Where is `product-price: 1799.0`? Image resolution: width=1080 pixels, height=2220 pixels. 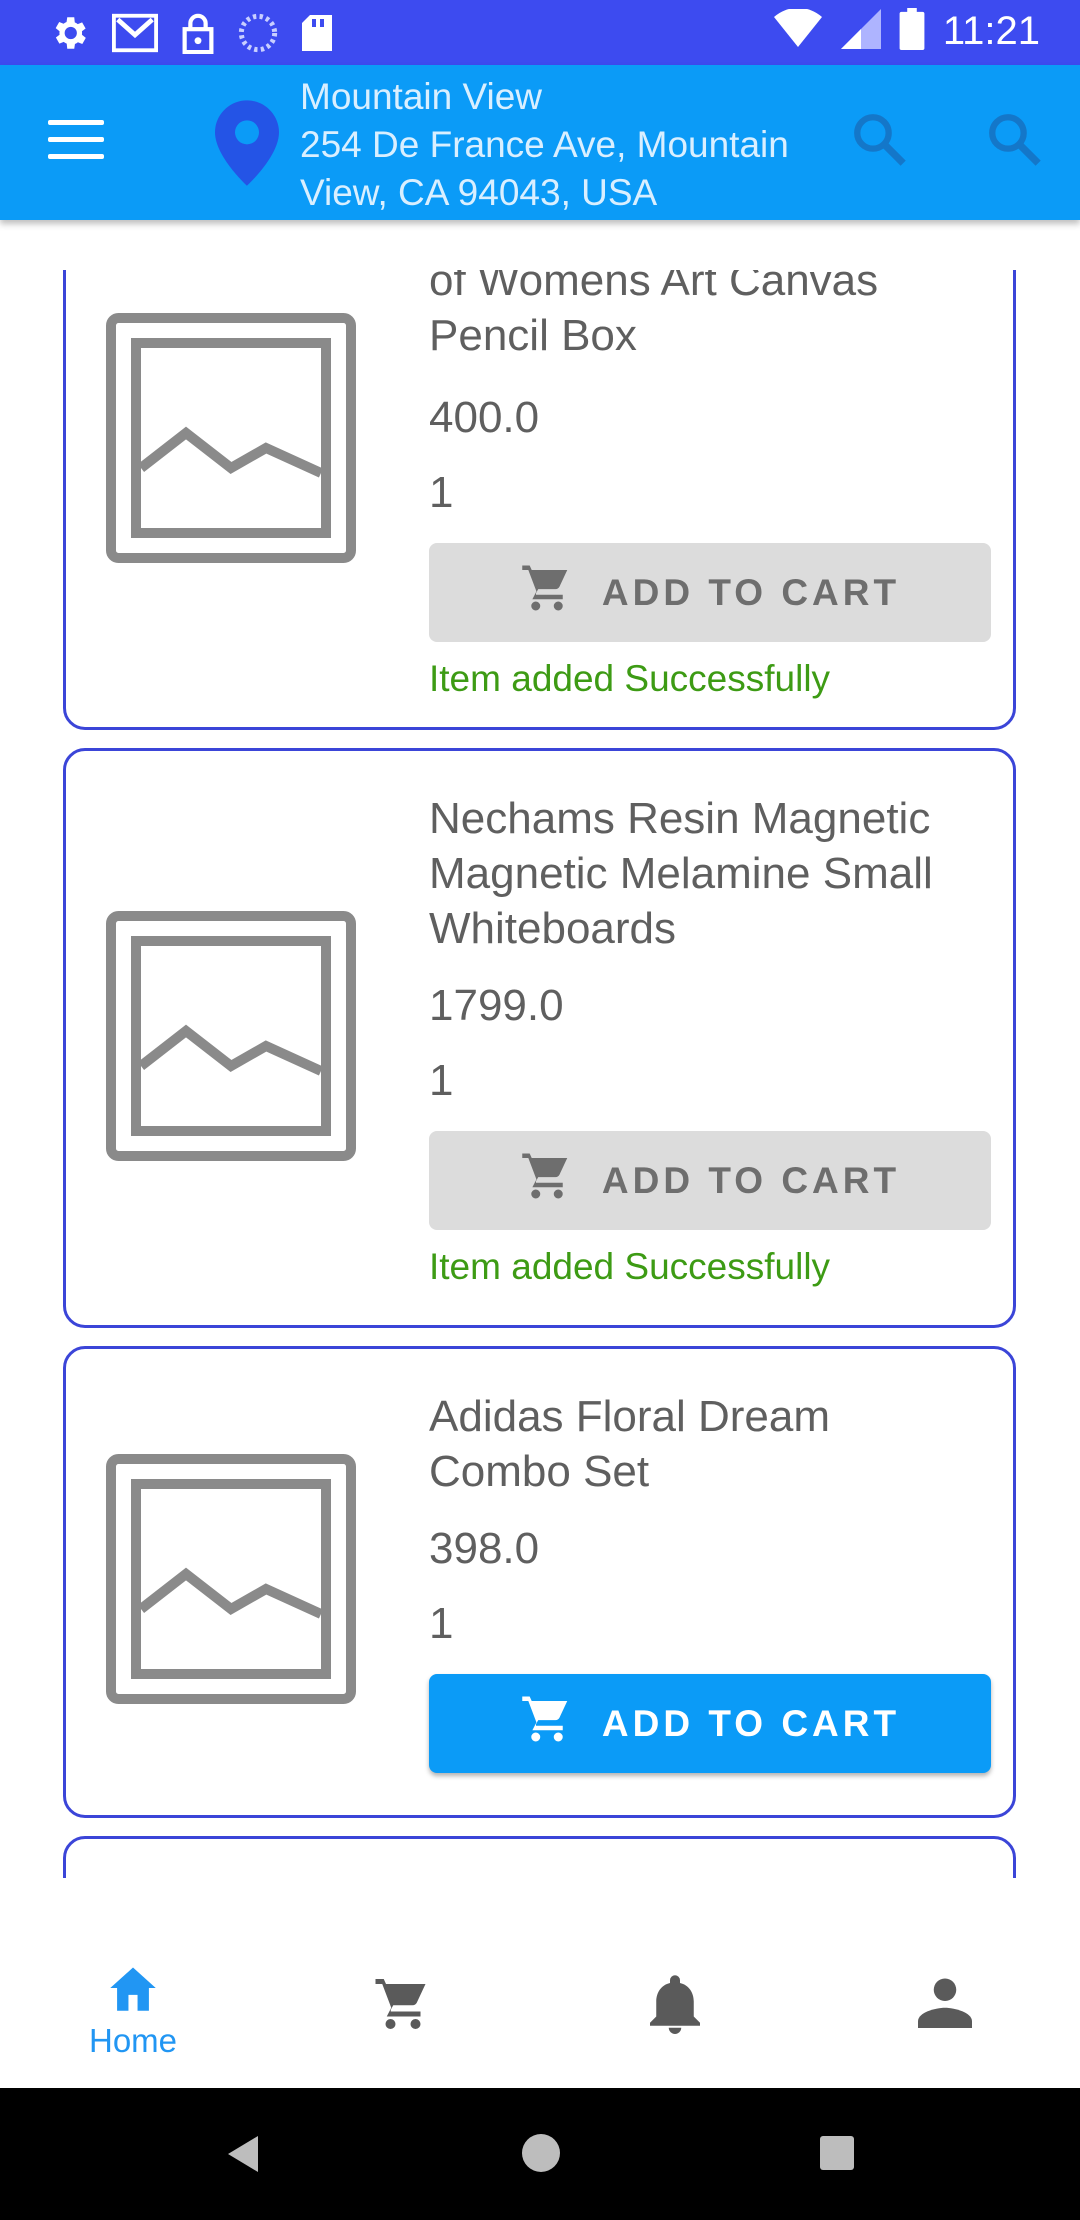
product-price: 1799.0 is located at coordinates (496, 1005).